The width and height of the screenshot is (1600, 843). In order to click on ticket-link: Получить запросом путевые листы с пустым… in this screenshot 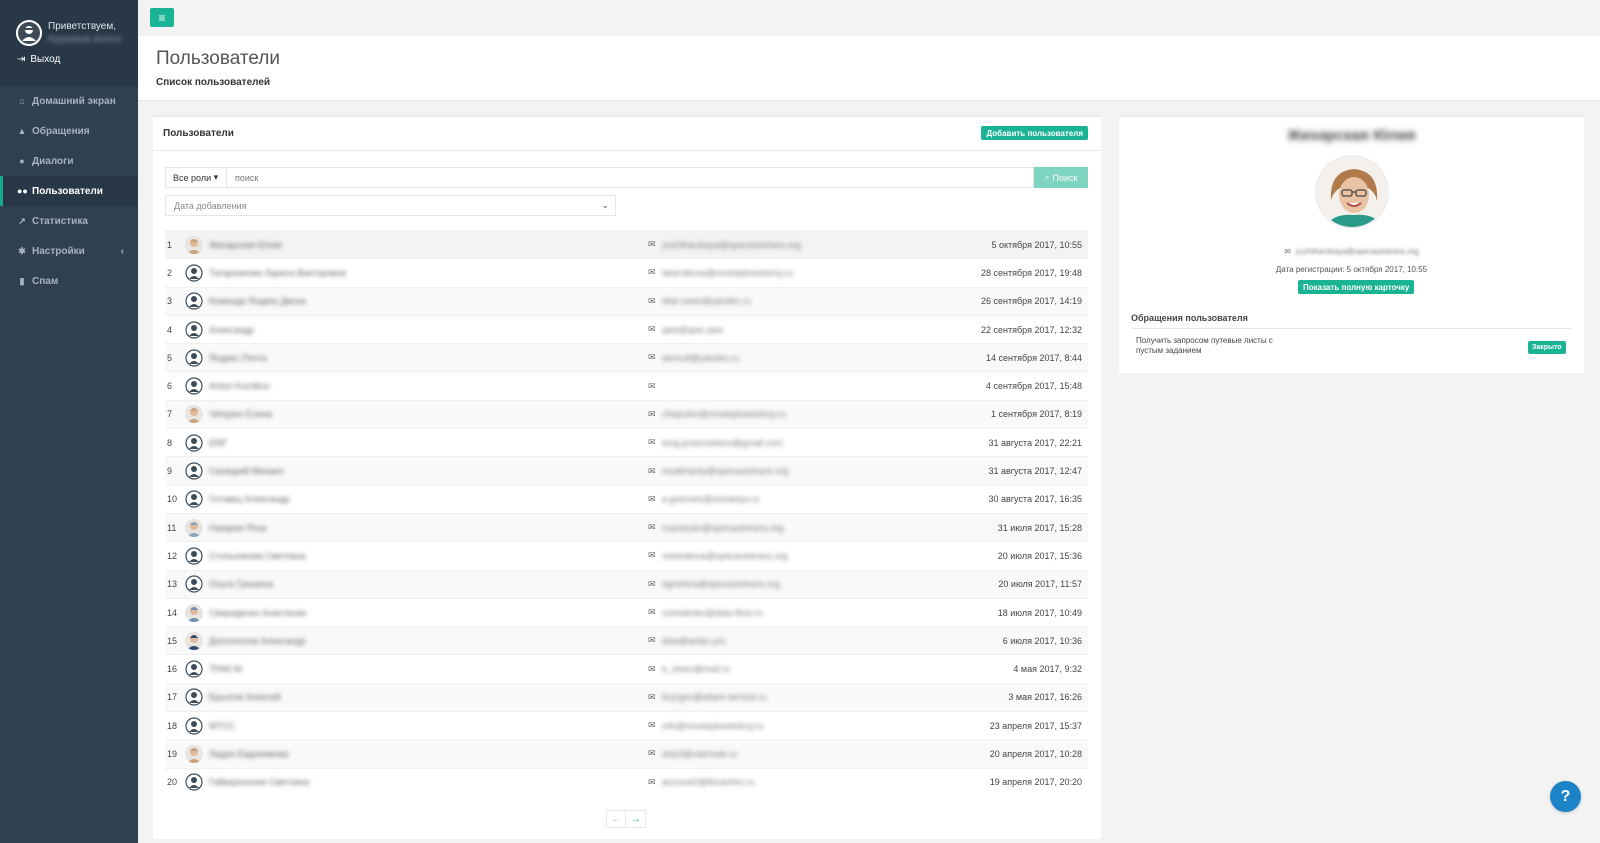, I will do `click(1216, 346)`.